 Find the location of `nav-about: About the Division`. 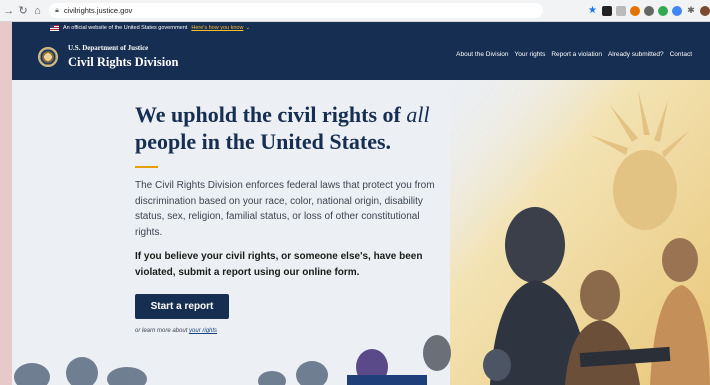

nav-about: About the Division is located at coordinates (482, 54).